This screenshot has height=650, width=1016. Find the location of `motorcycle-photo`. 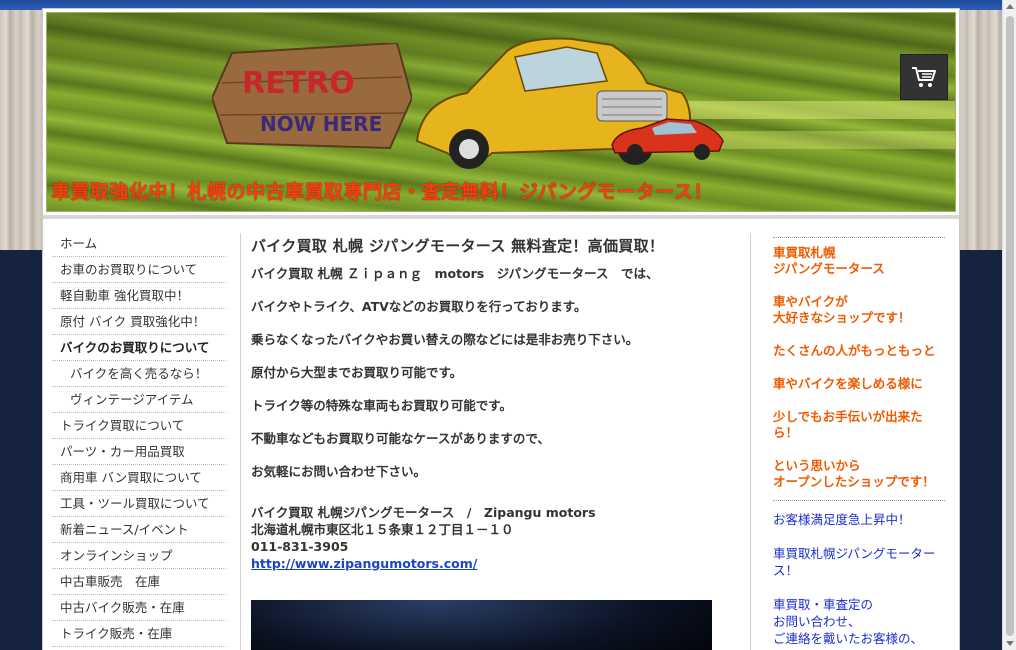

motorcycle-photo is located at coordinates (481, 625).